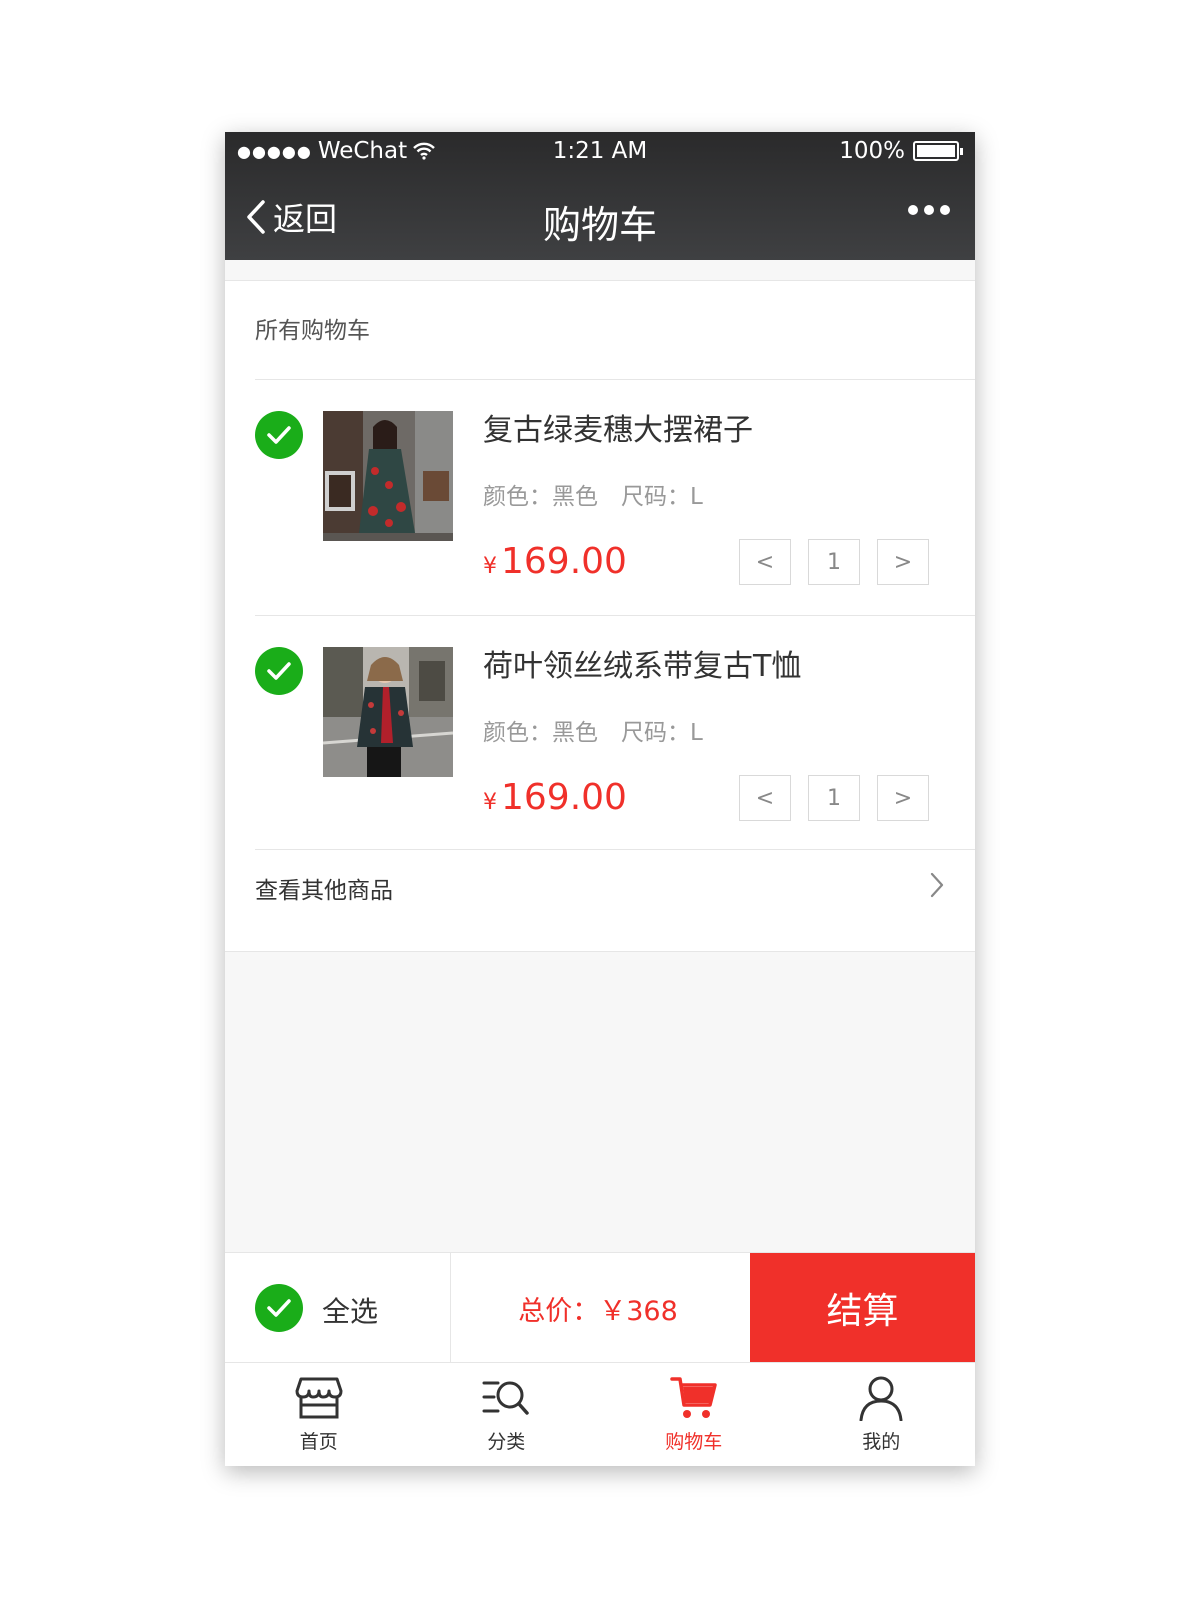 Image resolution: width=1200 pixels, height=1600 pixels. What do you see at coordinates (324, 888) in the screenshot?
I see `view-other-products-link: 查看其他商品` at bounding box center [324, 888].